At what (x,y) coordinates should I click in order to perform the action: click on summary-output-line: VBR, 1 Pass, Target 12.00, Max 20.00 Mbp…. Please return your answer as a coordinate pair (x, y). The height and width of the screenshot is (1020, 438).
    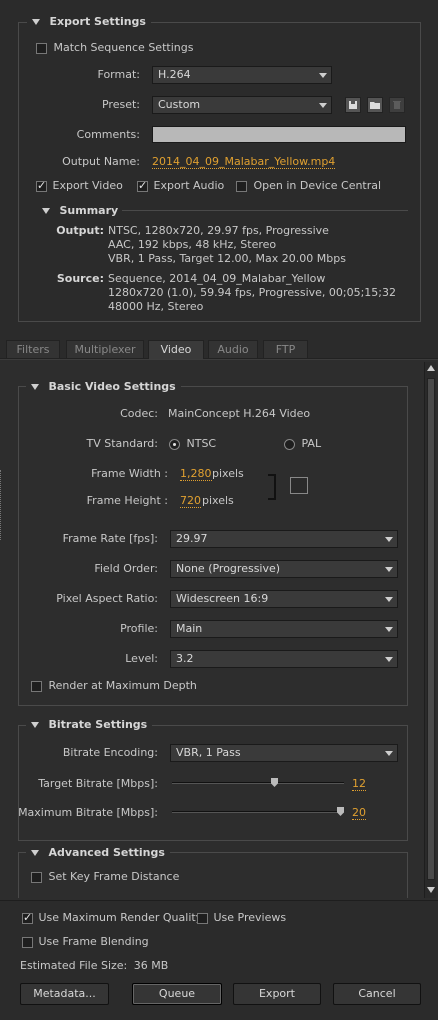
    Looking at the image, I should click on (227, 258).